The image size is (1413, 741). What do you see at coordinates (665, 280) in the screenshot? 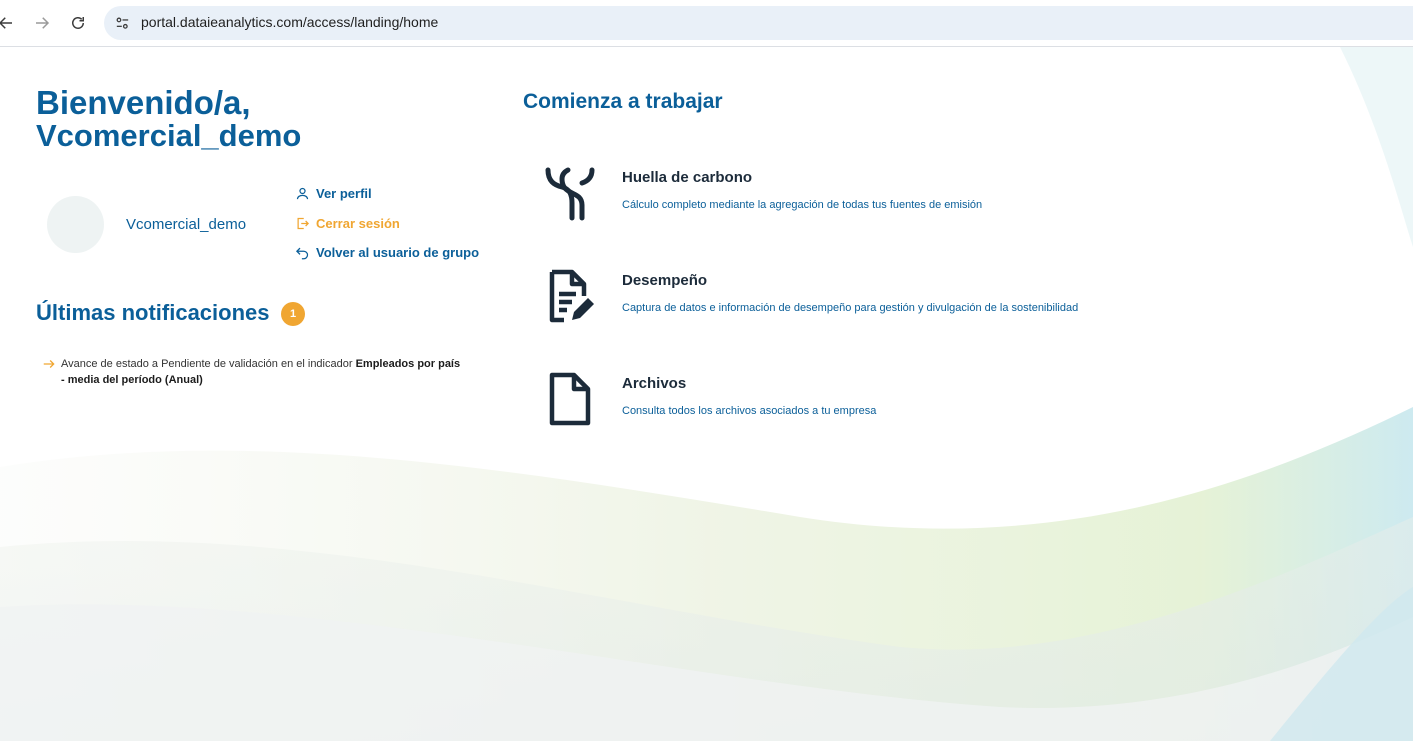
I see `module-title: Desempeño` at bounding box center [665, 280].